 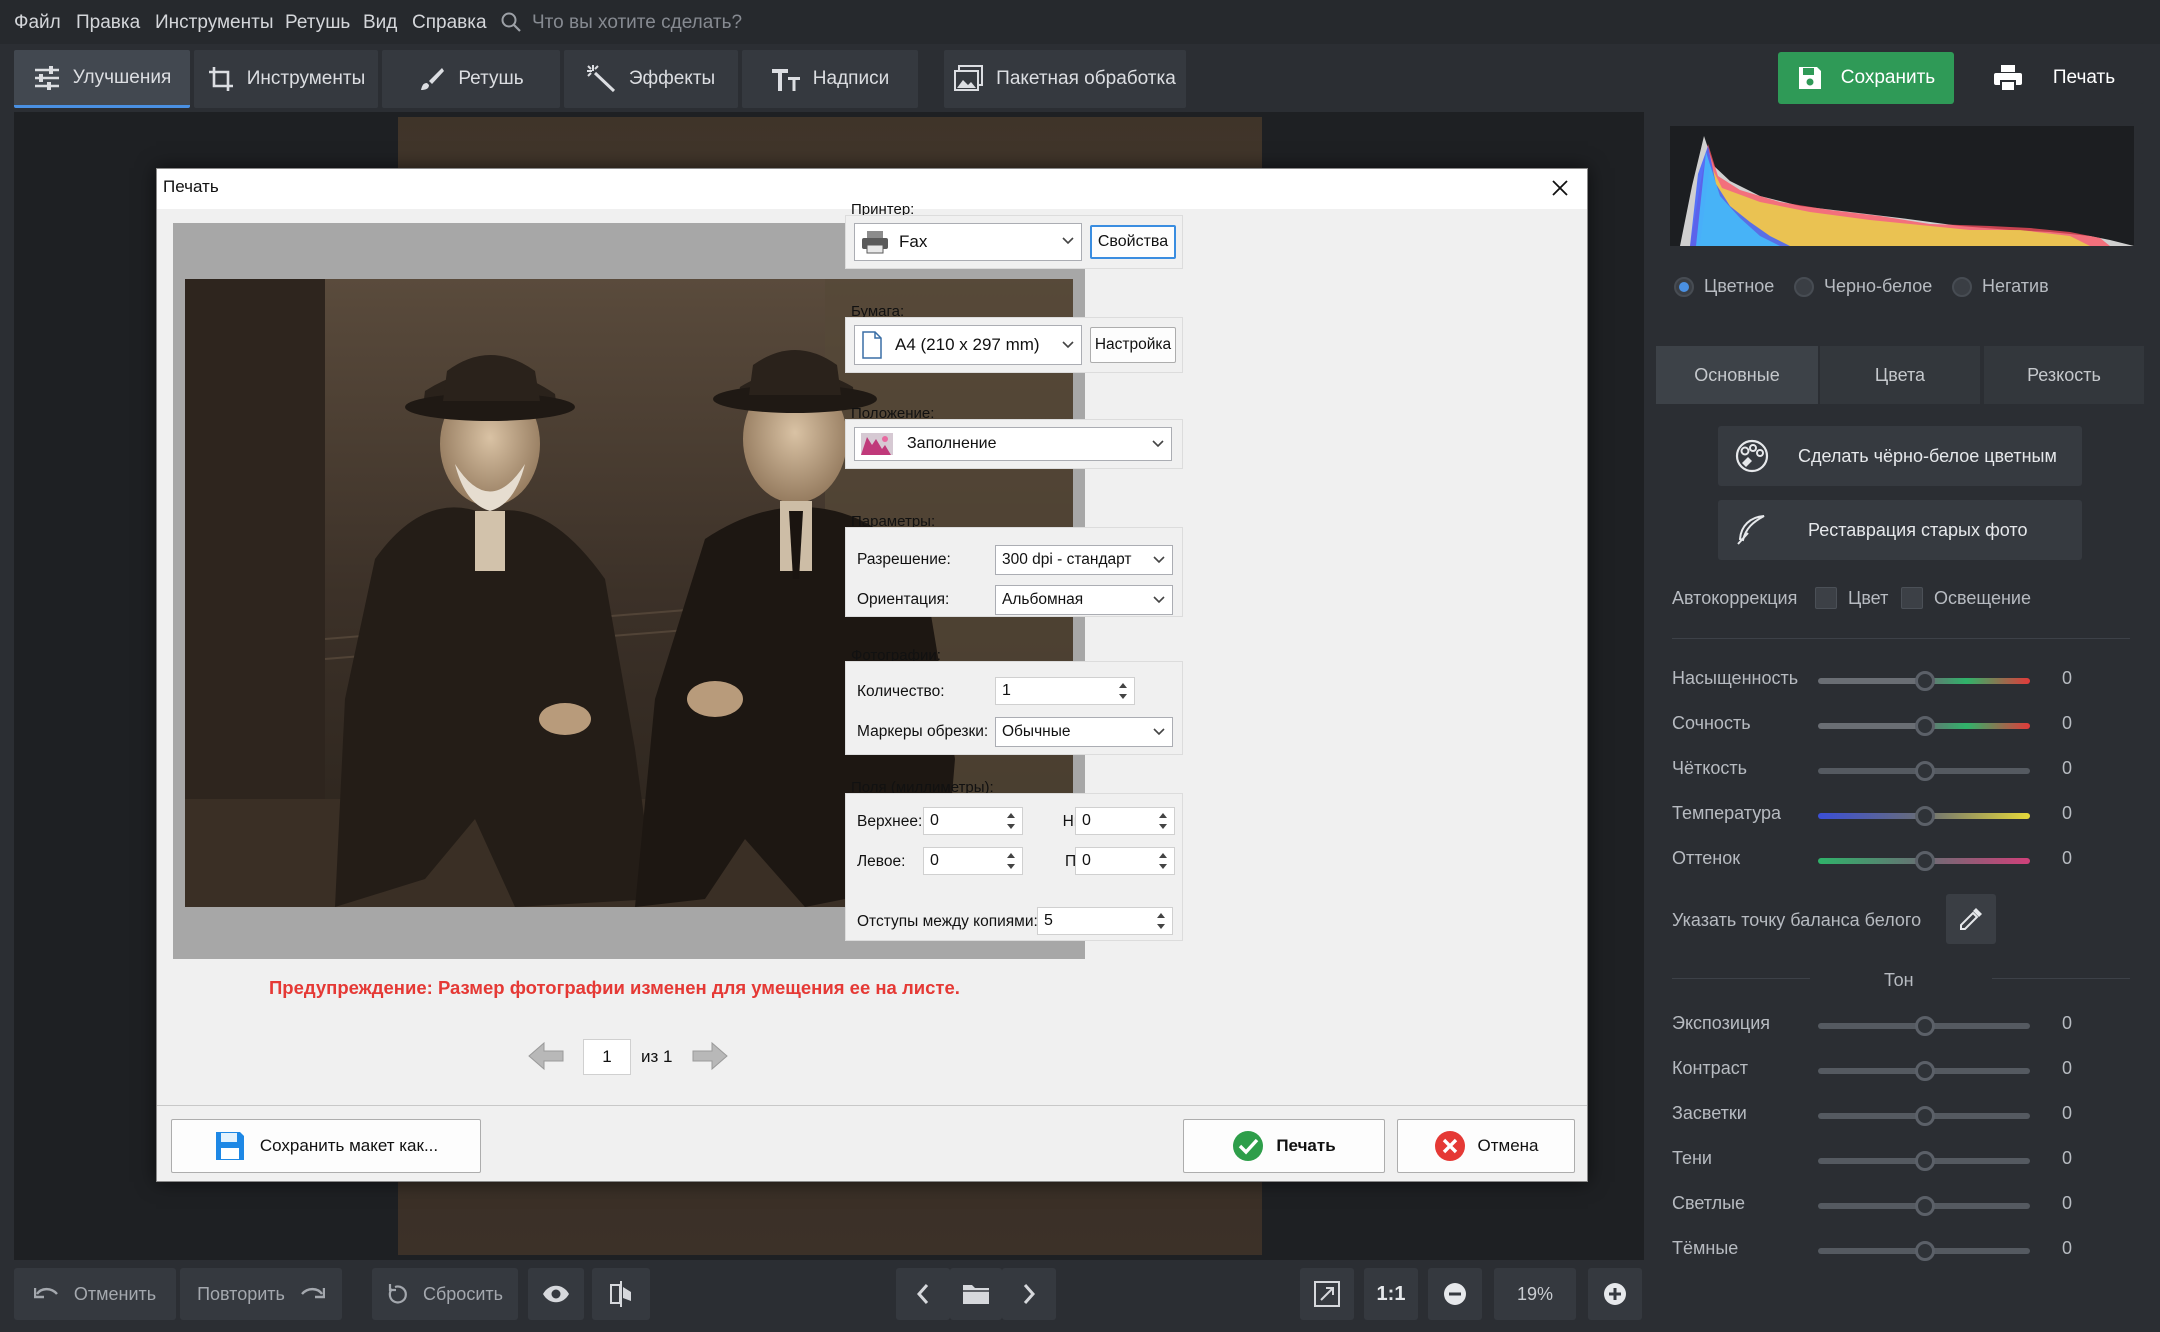 What do you see at coordinates (1912, 598) in the screenshot?
I see `autocorrect-light-checkbox` at bounding box center [1912, 598].